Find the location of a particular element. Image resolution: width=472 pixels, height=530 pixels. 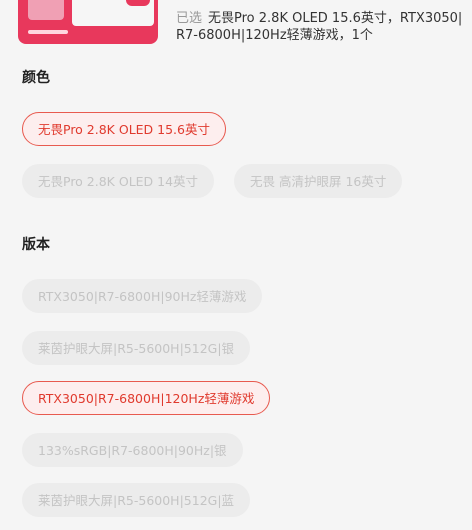

version-option-rtx3050-90hz: RTX3050|R7-6800H|90Hz轻薄游戏 is located at coordinates (142, 296).